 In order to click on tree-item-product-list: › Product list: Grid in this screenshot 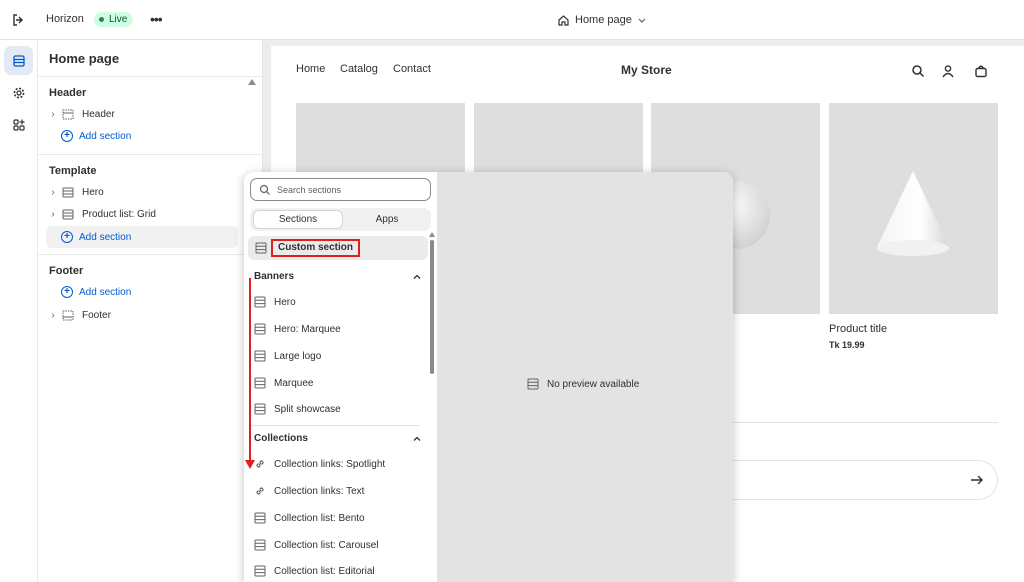, I will do `click(142, 214)`.